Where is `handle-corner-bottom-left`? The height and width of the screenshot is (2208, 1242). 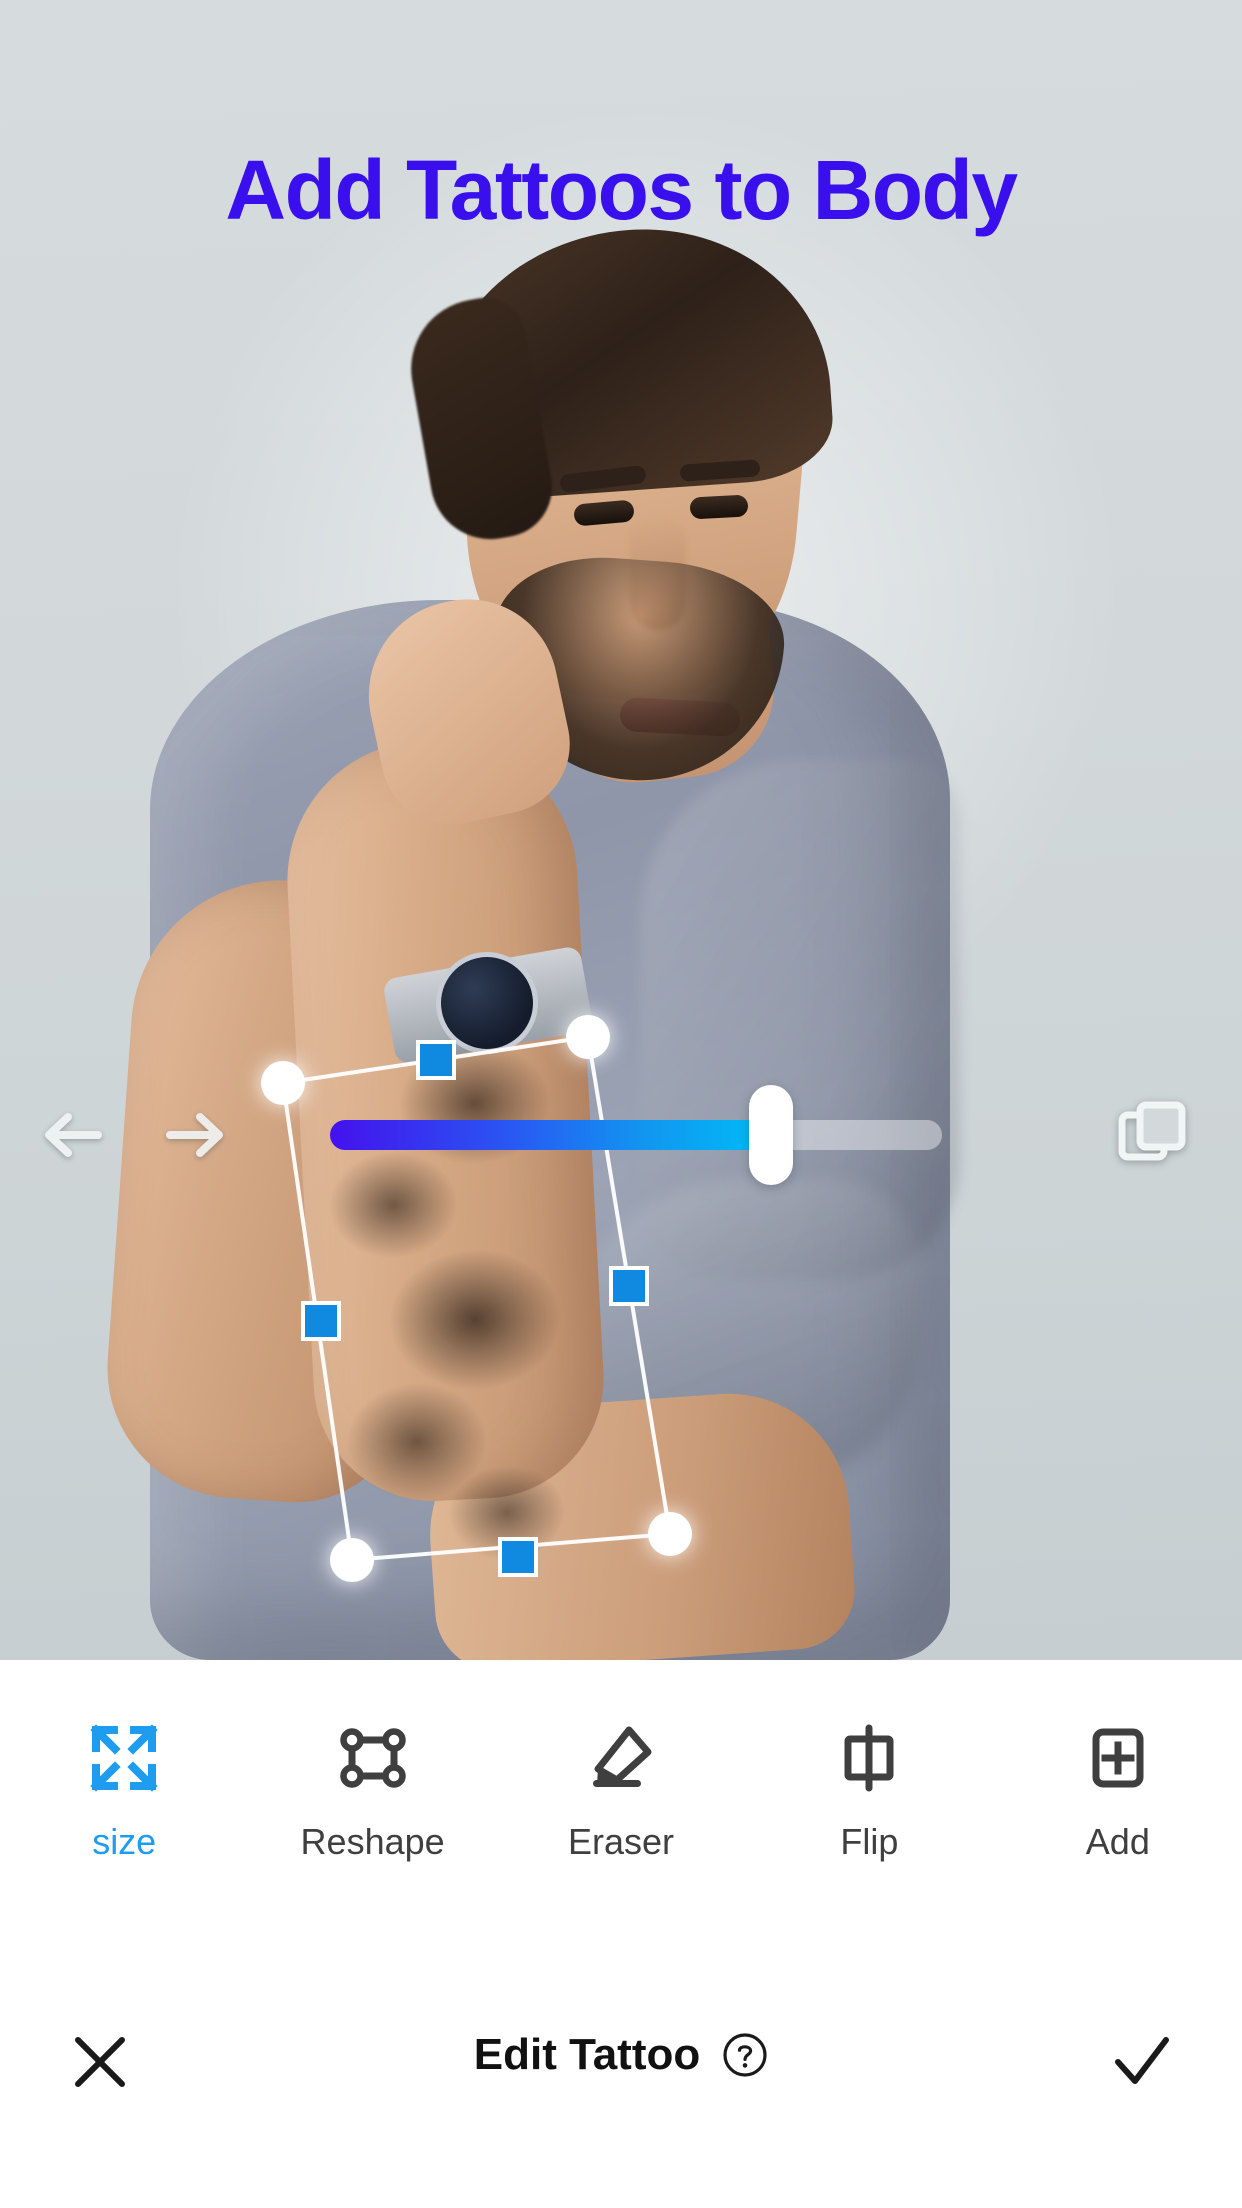 handle-corner-bottom-left is located at coordinates (352, 1560).